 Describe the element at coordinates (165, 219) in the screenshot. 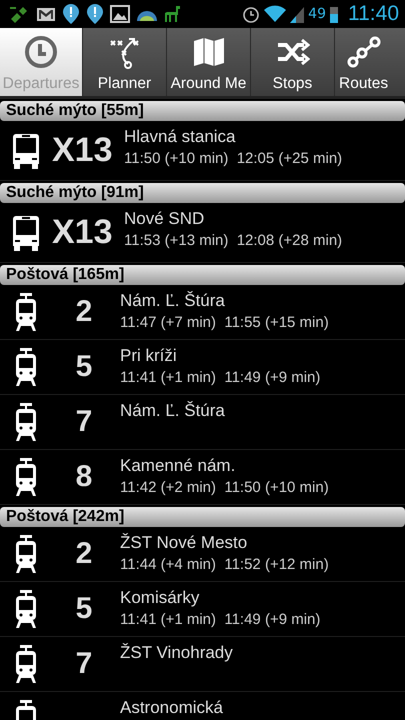

I see `destination-name: Nové SND` at that location.